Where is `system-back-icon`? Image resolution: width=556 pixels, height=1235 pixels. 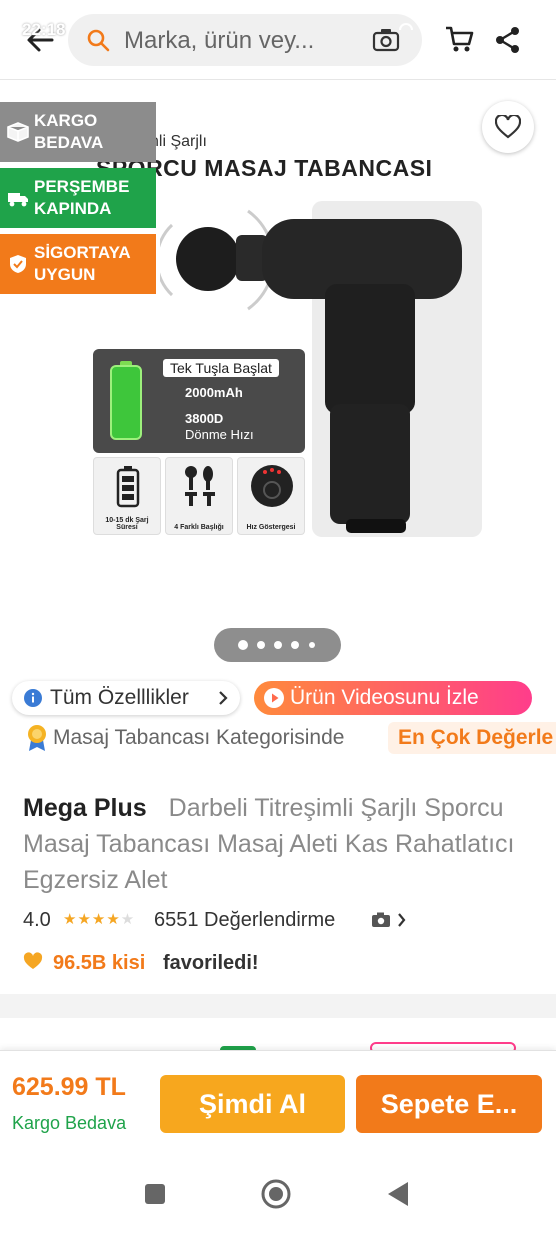 system-back-icon is located at coordinates (398, 1194).